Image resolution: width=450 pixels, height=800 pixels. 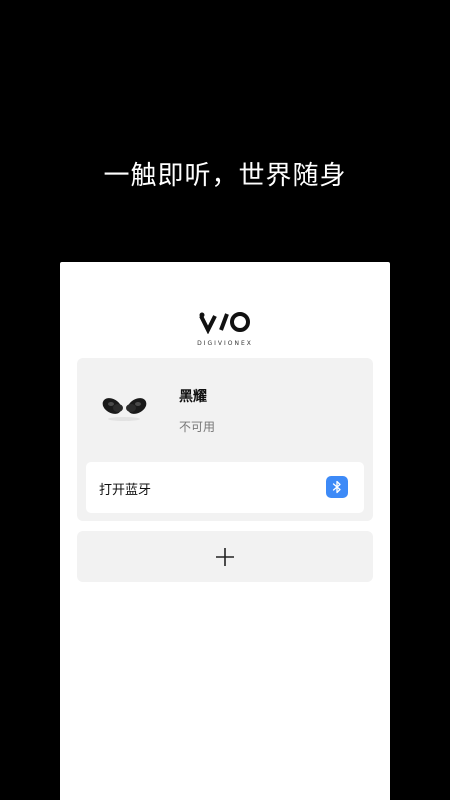 What do you see at coordinates (225, 343) in the screenshot?
I see `logo-subtext: DIGIVIONEX` at bounding box center [225, 343].